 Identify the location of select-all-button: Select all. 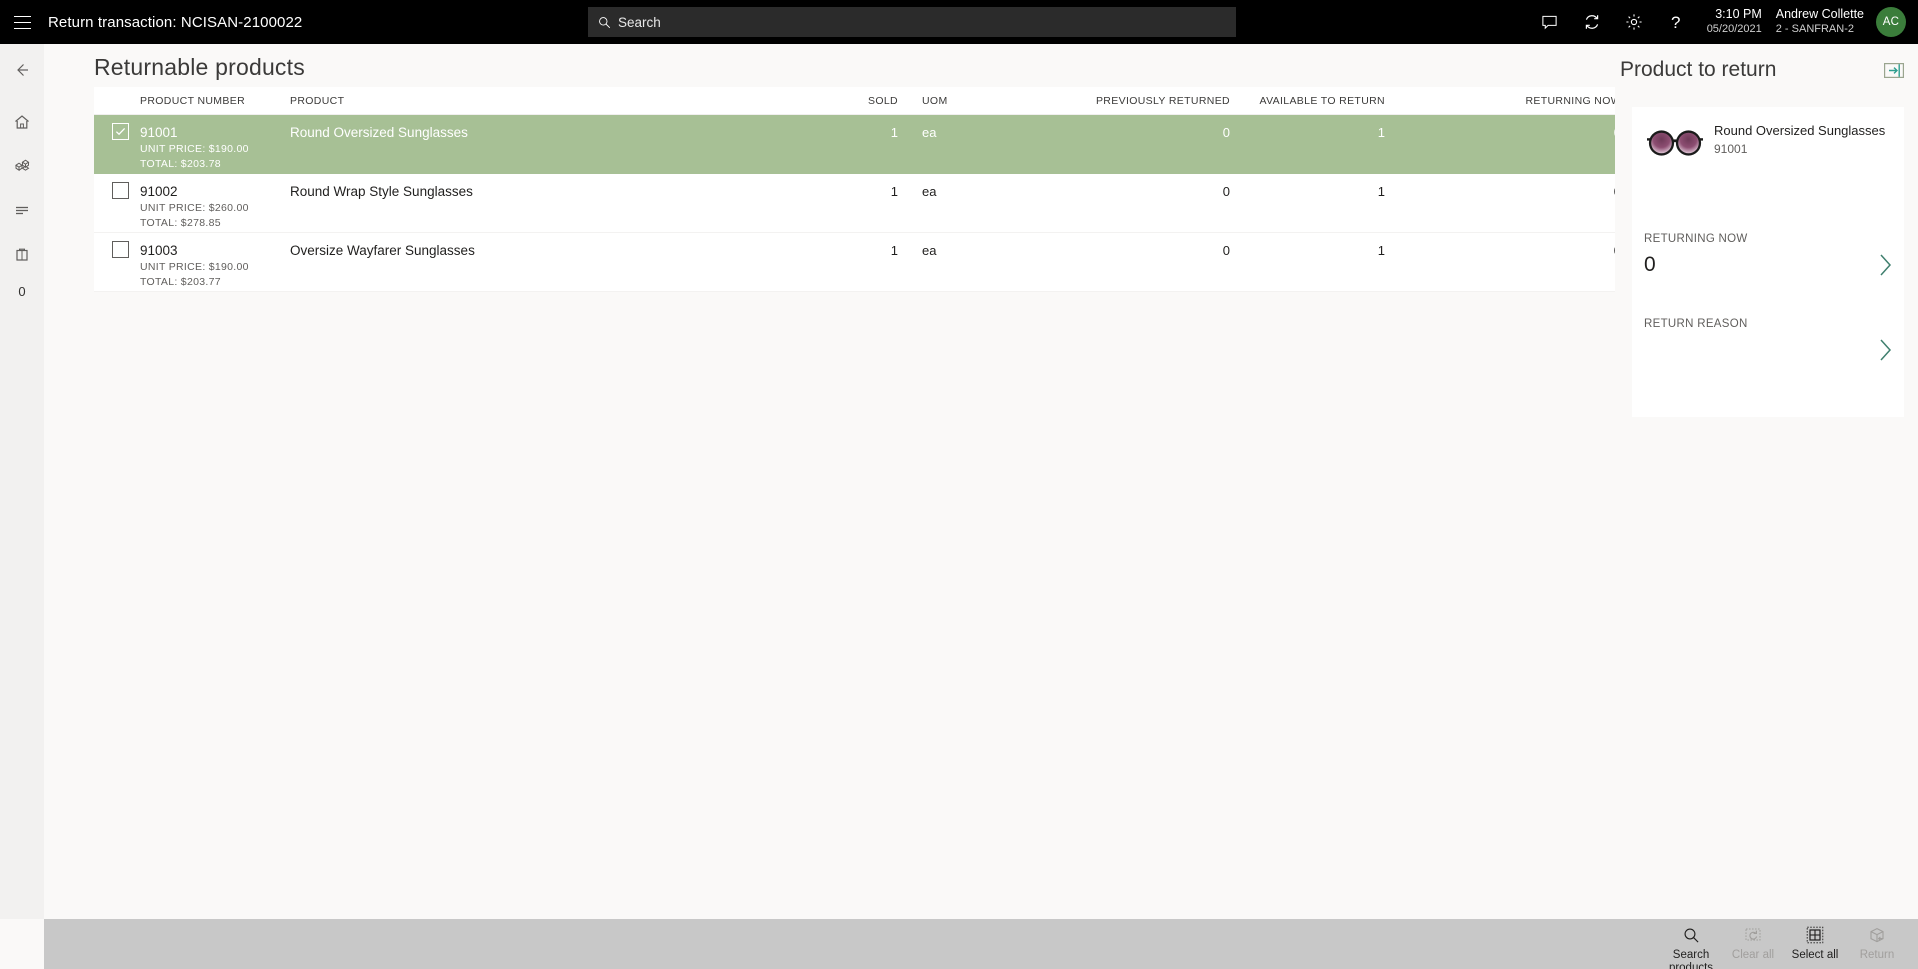
(1815, 944).